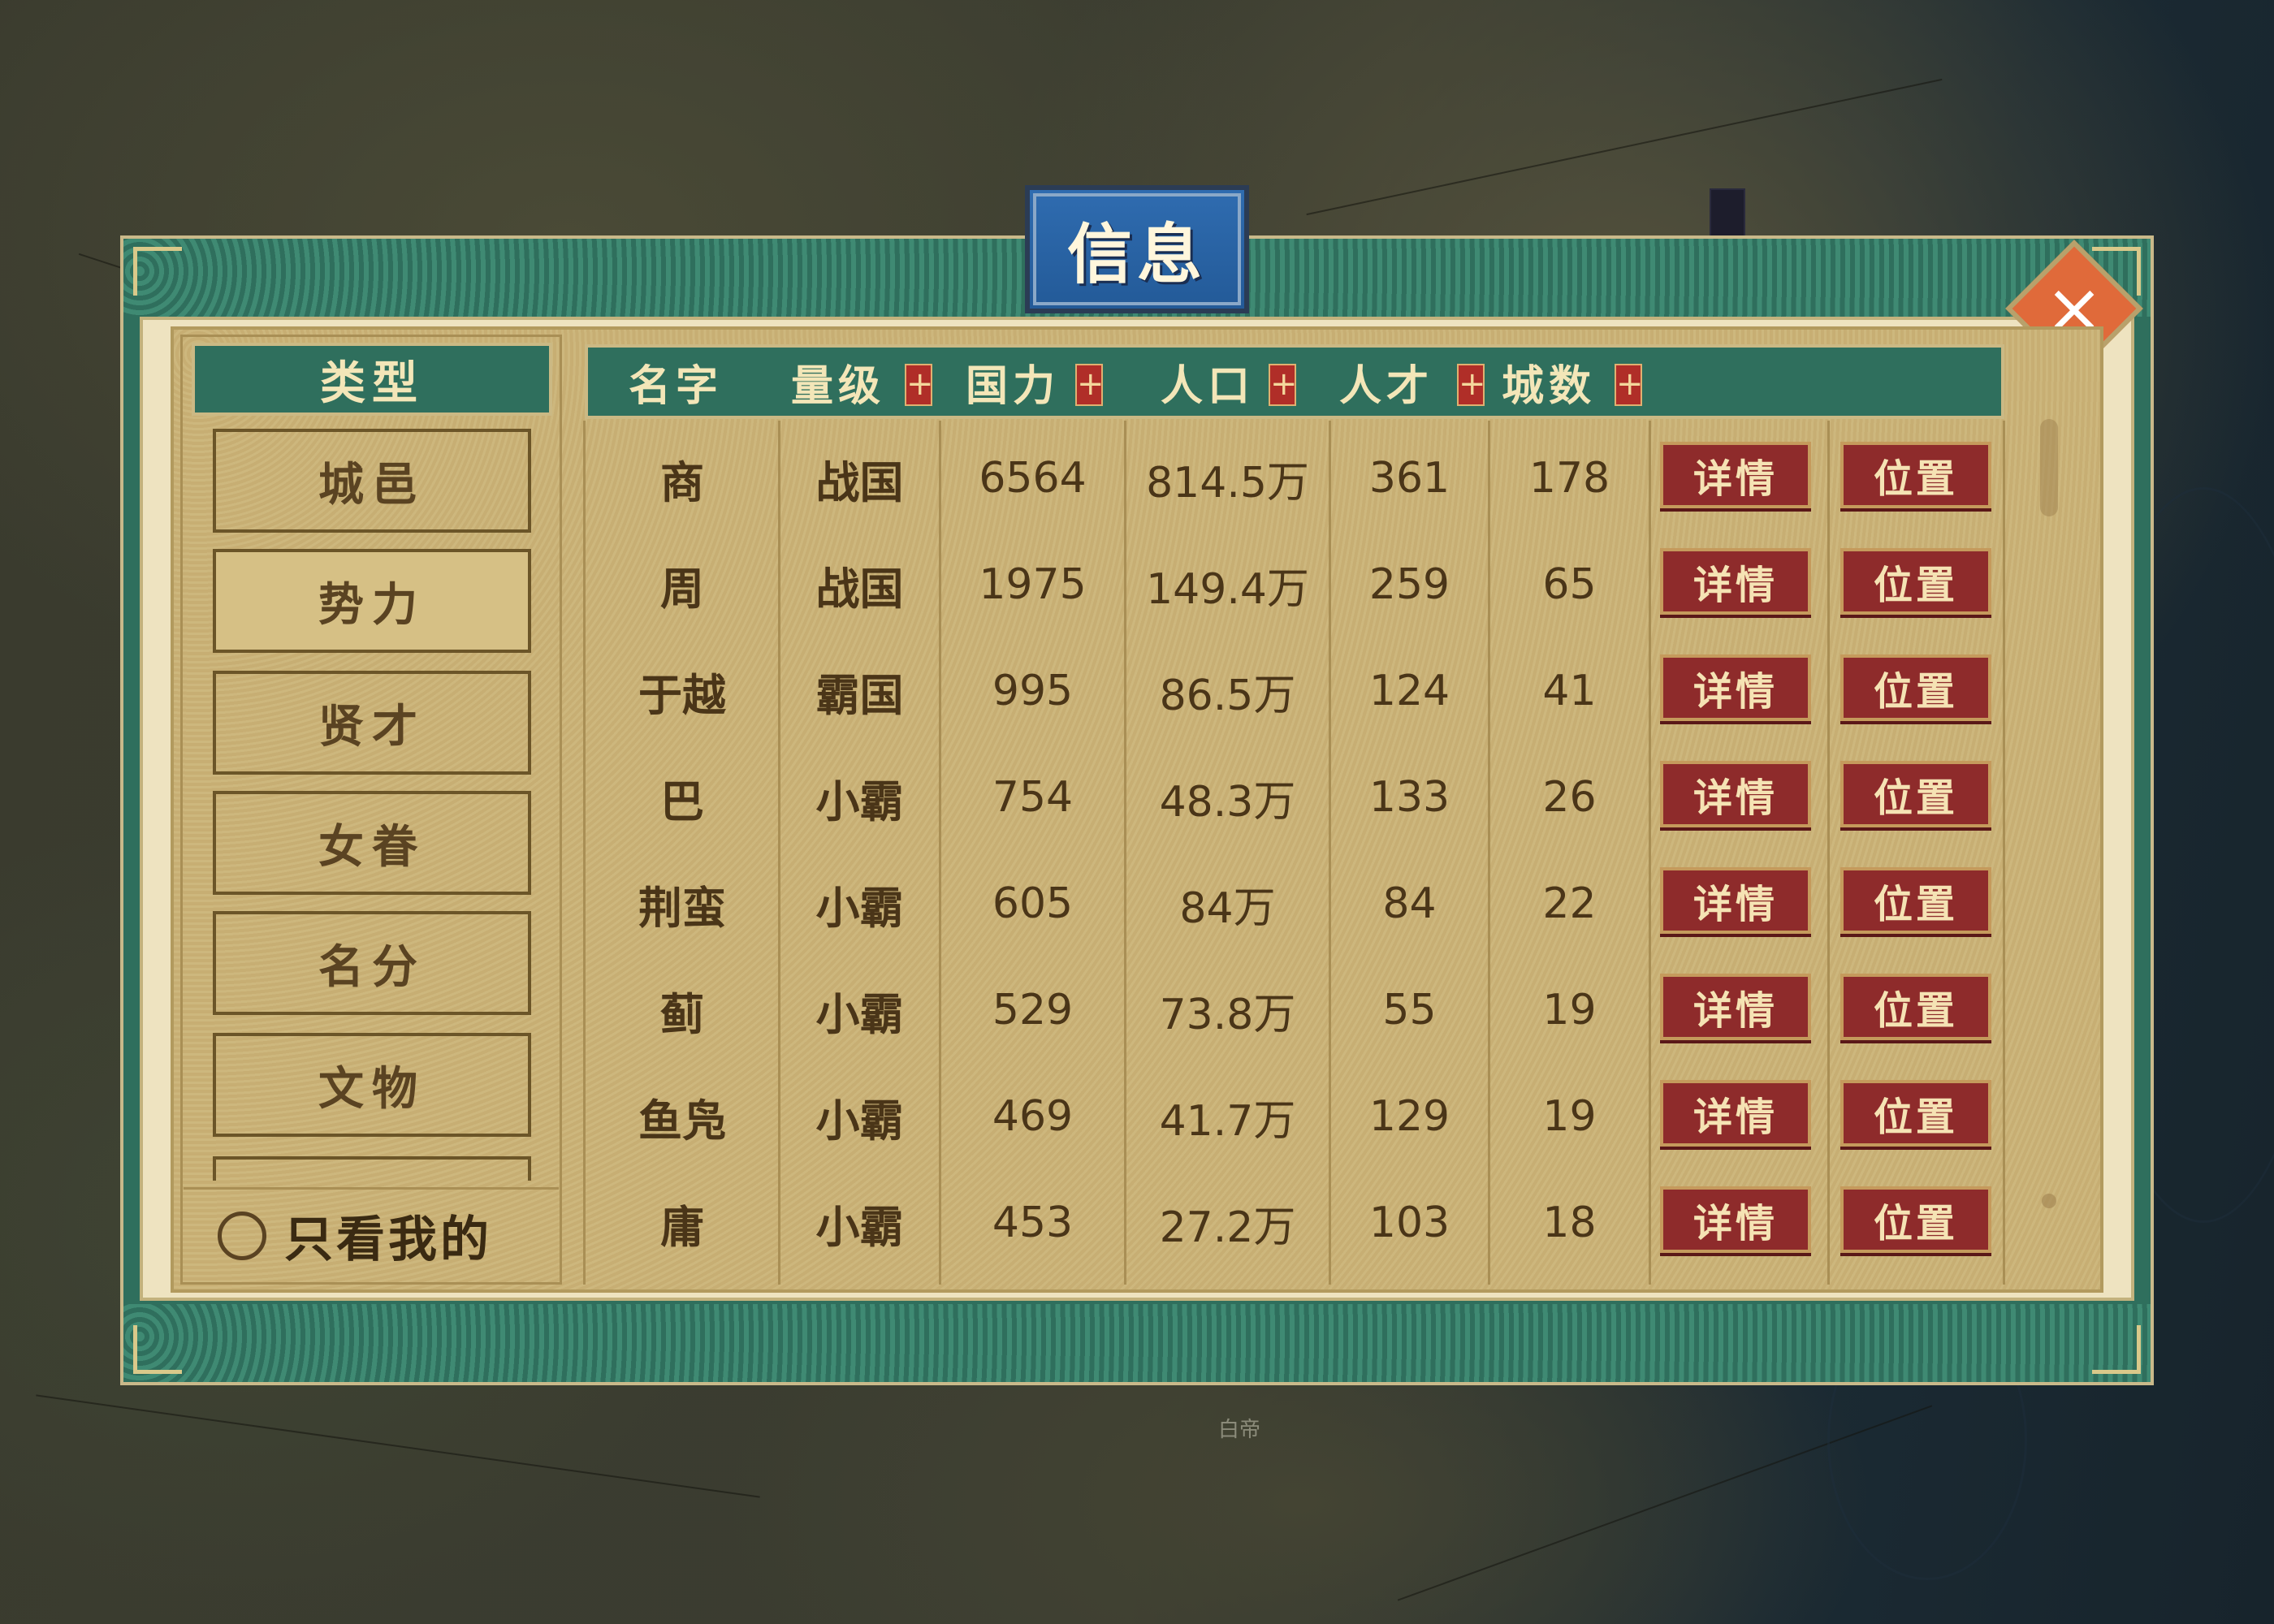 The image size is (2274, 1624). Describe the element at coordinates (1409, 691) in the screenshot. I see `cell-talent: 124` at that location.